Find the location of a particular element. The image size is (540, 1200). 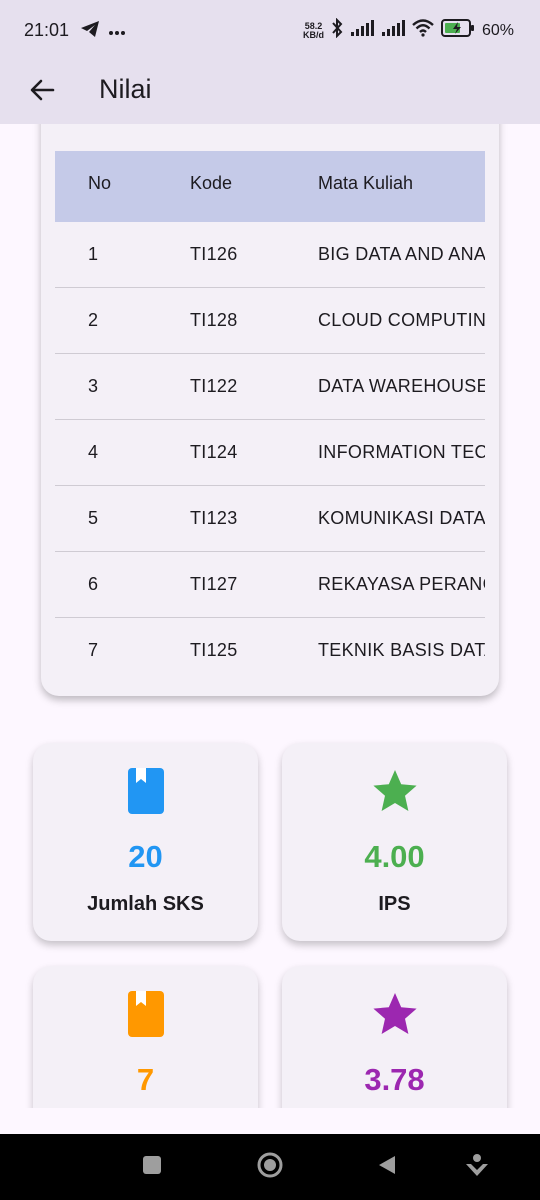

cell-no: 2 is located at coordinates (93, 320).